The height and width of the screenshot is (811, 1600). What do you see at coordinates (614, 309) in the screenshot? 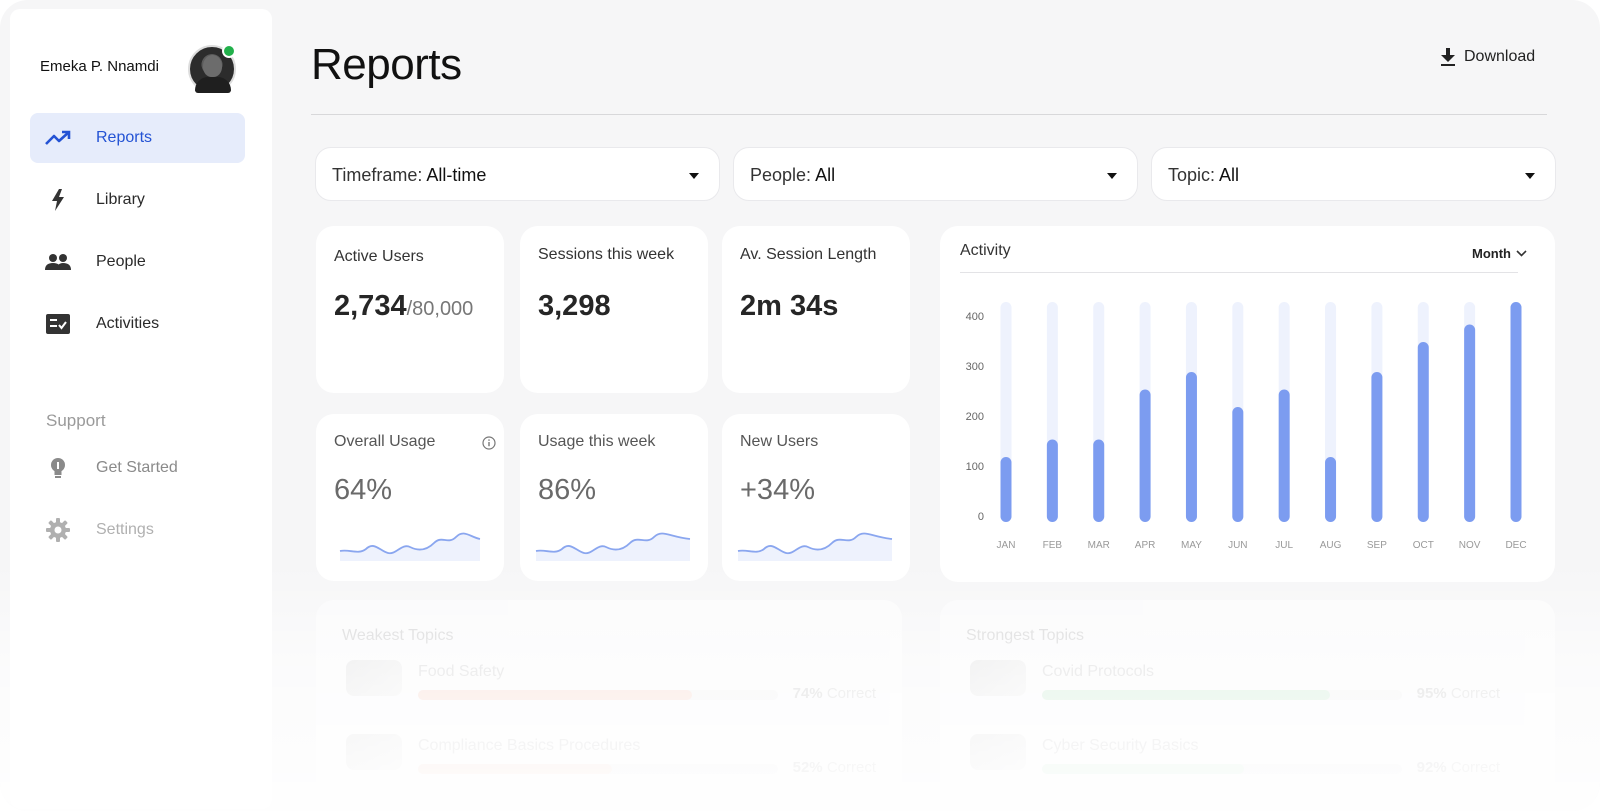
I see `sessions-card: Sessions this week 3,298` at bounding box center [614, 309].